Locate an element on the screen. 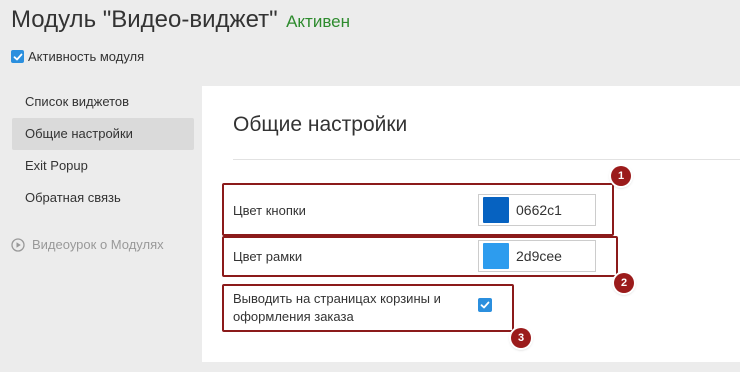  status-label: Активен is located at coordinates (318, 21).